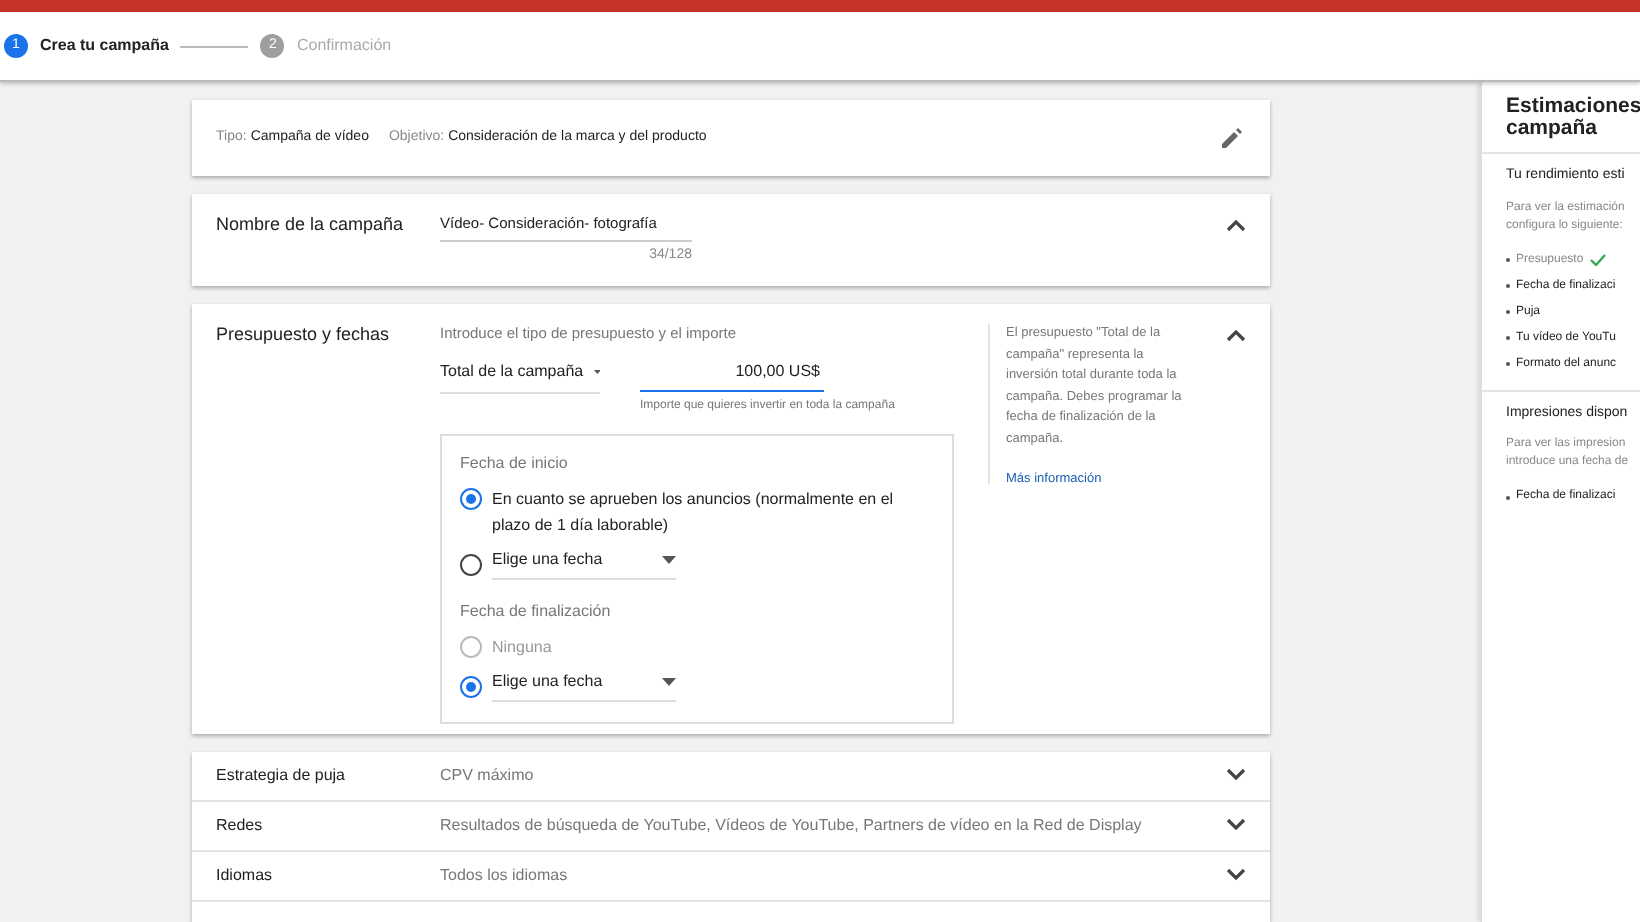 This screenshot has width=1640, height=922. I want to click on section-title: Idiomas, so click(245, 875).